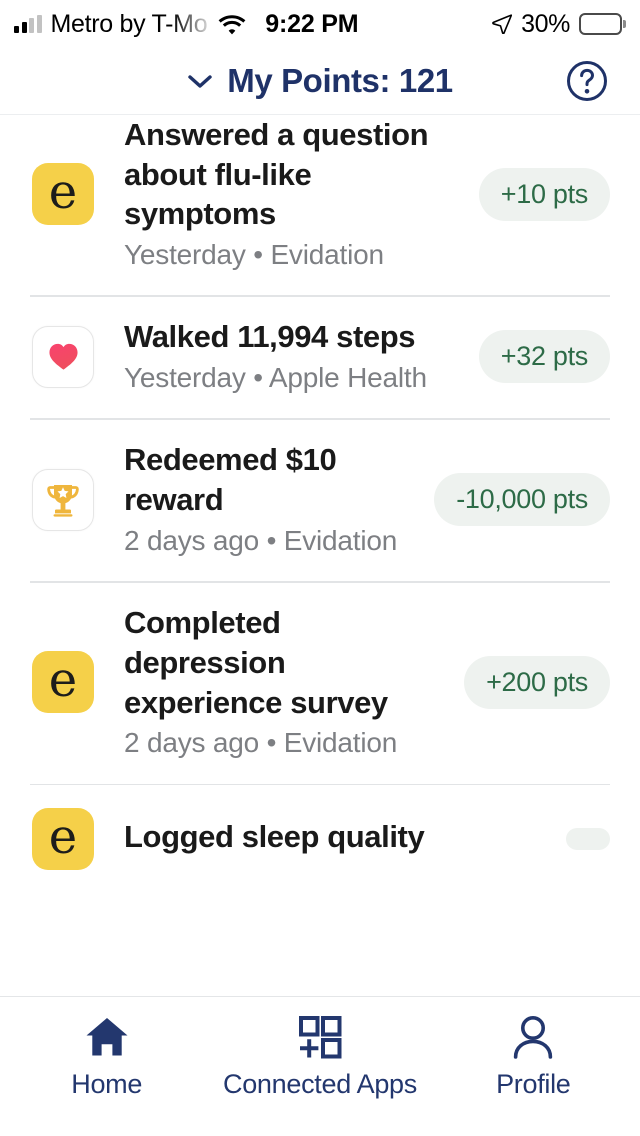  What do you see at coordinates (254, 255) in the screenshot?
I see `list-item-subtitle: Yesterday • Evidation` at bounding box center [254, 255].